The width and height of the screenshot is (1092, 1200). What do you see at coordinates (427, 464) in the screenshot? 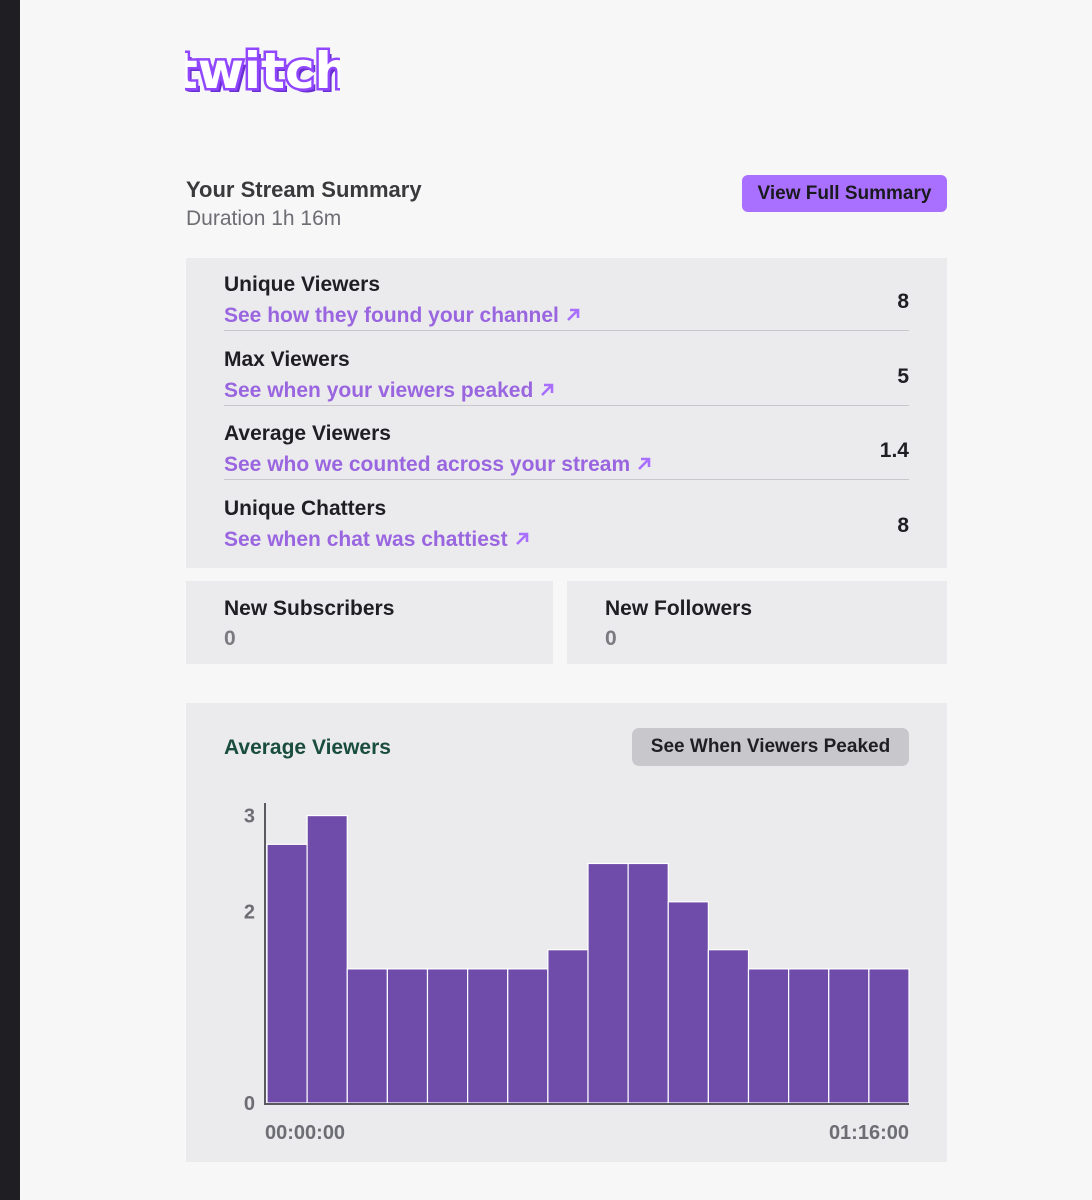
I see `stat-link-text: See who we counted across your stream` at bounding box center [427, 464].